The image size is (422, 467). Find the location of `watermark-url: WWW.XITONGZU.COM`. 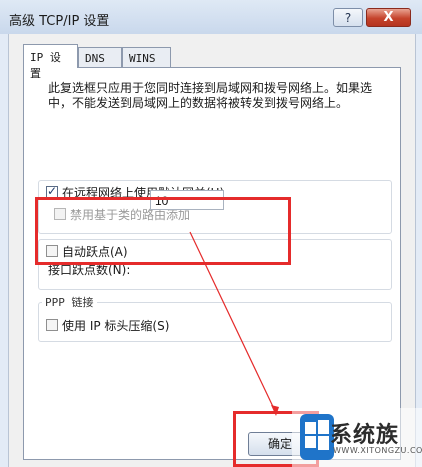

watermark-url: WWW.XITONGZU.COM is located at coordinates (377, 450).